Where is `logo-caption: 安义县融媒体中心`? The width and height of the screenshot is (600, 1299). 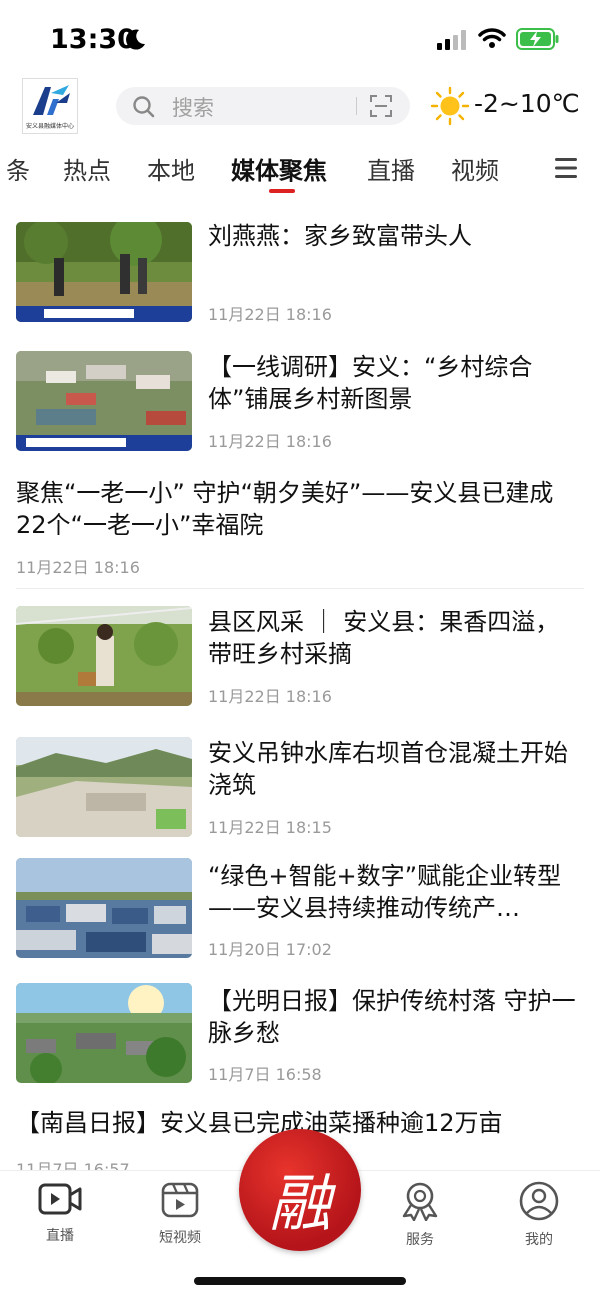 logo-caption: 安义县融媒体中心 is located at coordinates (49, 126).